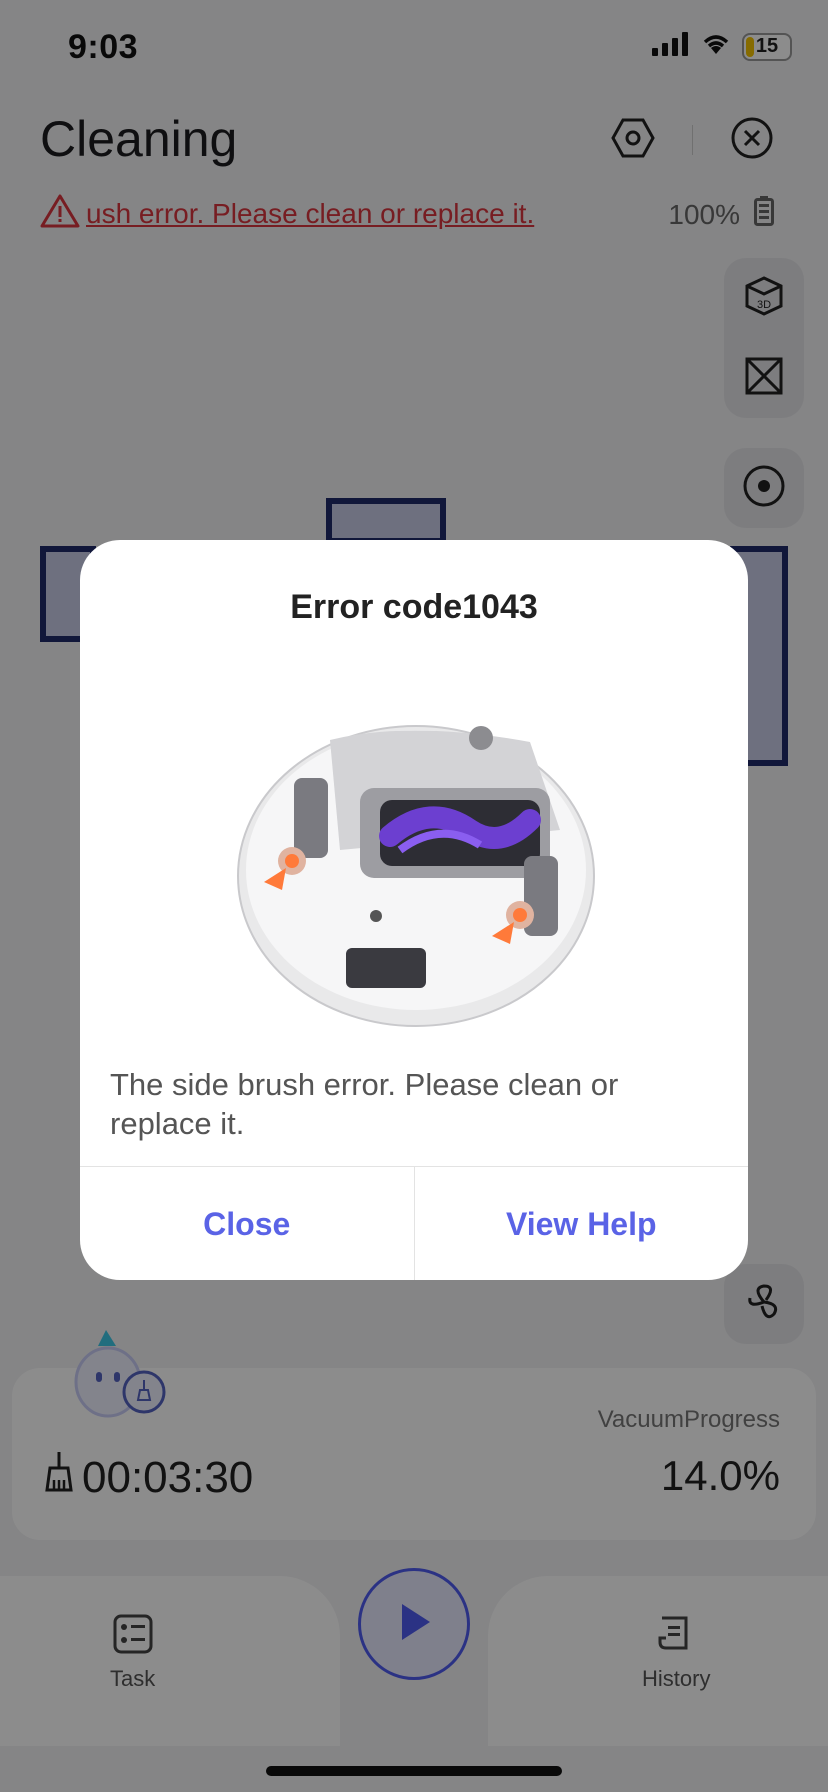 This screenshot has height=1792, width=828. I want to click on view-help-button: View Help, so click(581, 1223).